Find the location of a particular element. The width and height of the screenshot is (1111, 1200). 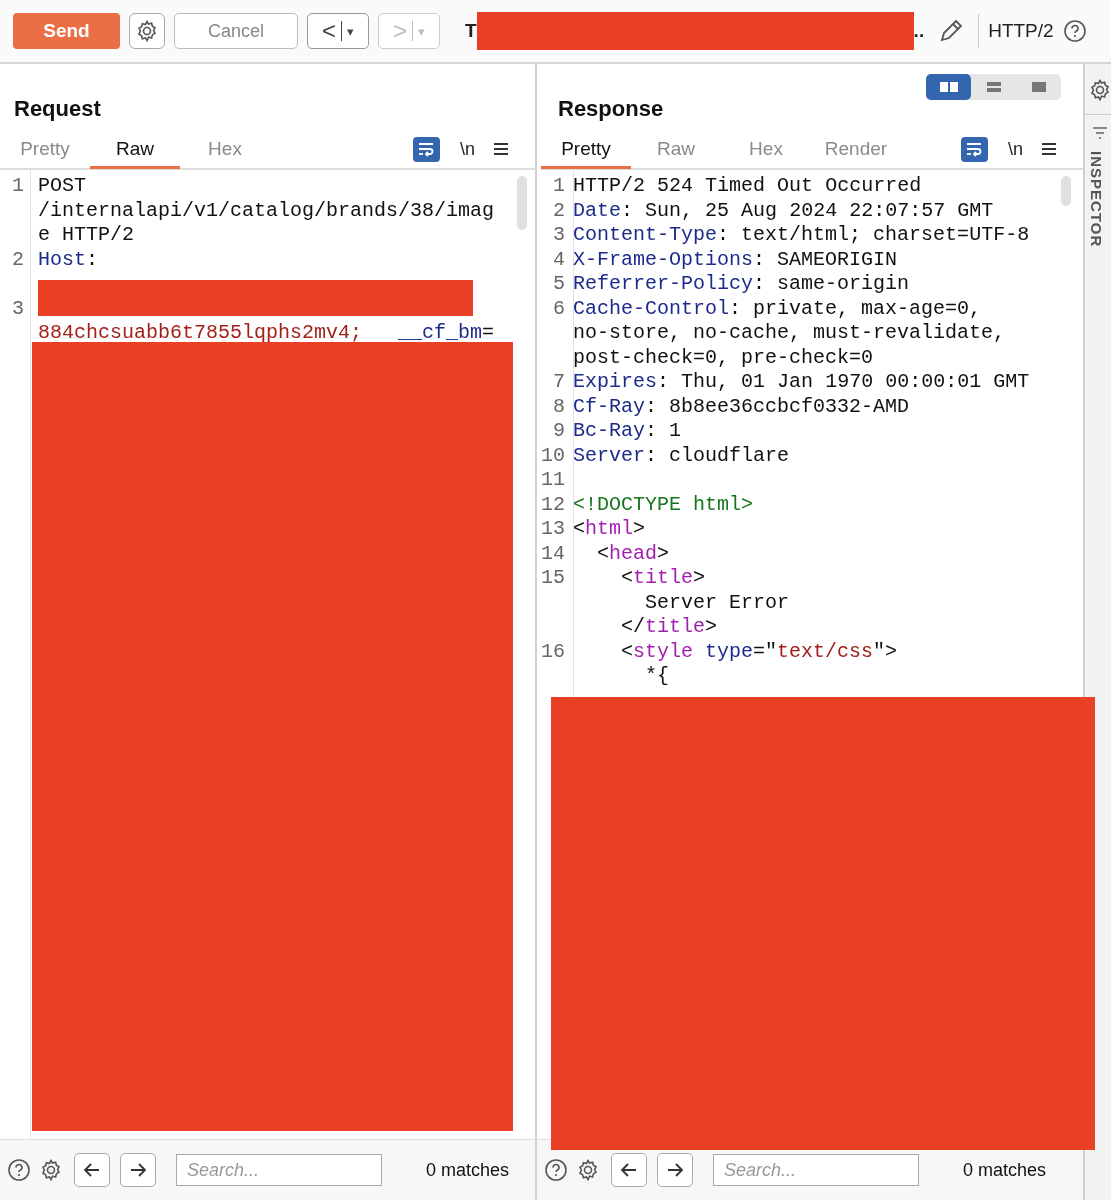

line-number: 13 is located at coordinates (552, 529).